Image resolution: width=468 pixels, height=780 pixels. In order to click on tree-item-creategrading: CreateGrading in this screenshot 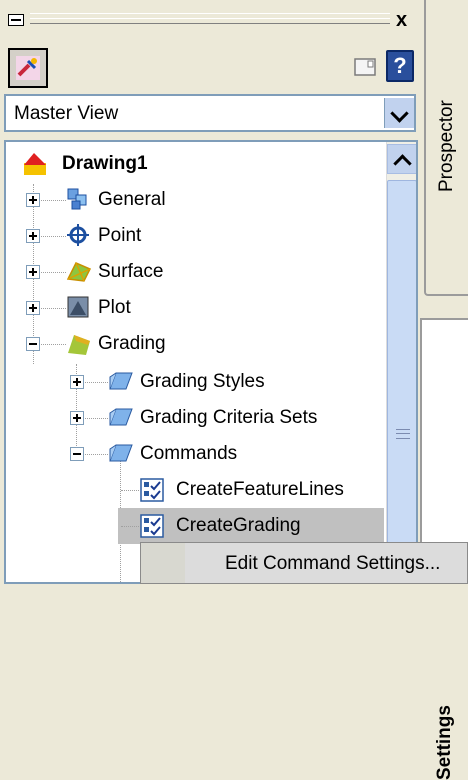, I will do `click(251, 526)`.